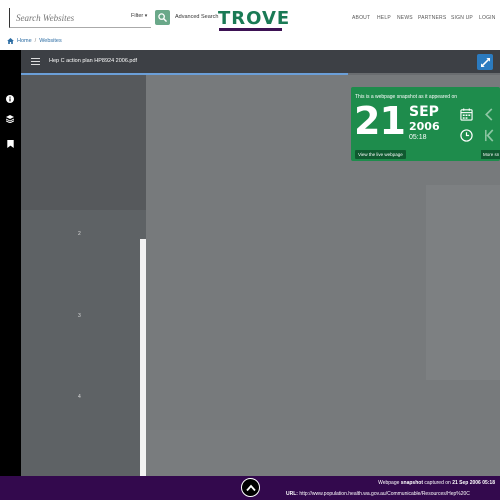  I want to click on logo-text: TROVE, so click(254, 18).